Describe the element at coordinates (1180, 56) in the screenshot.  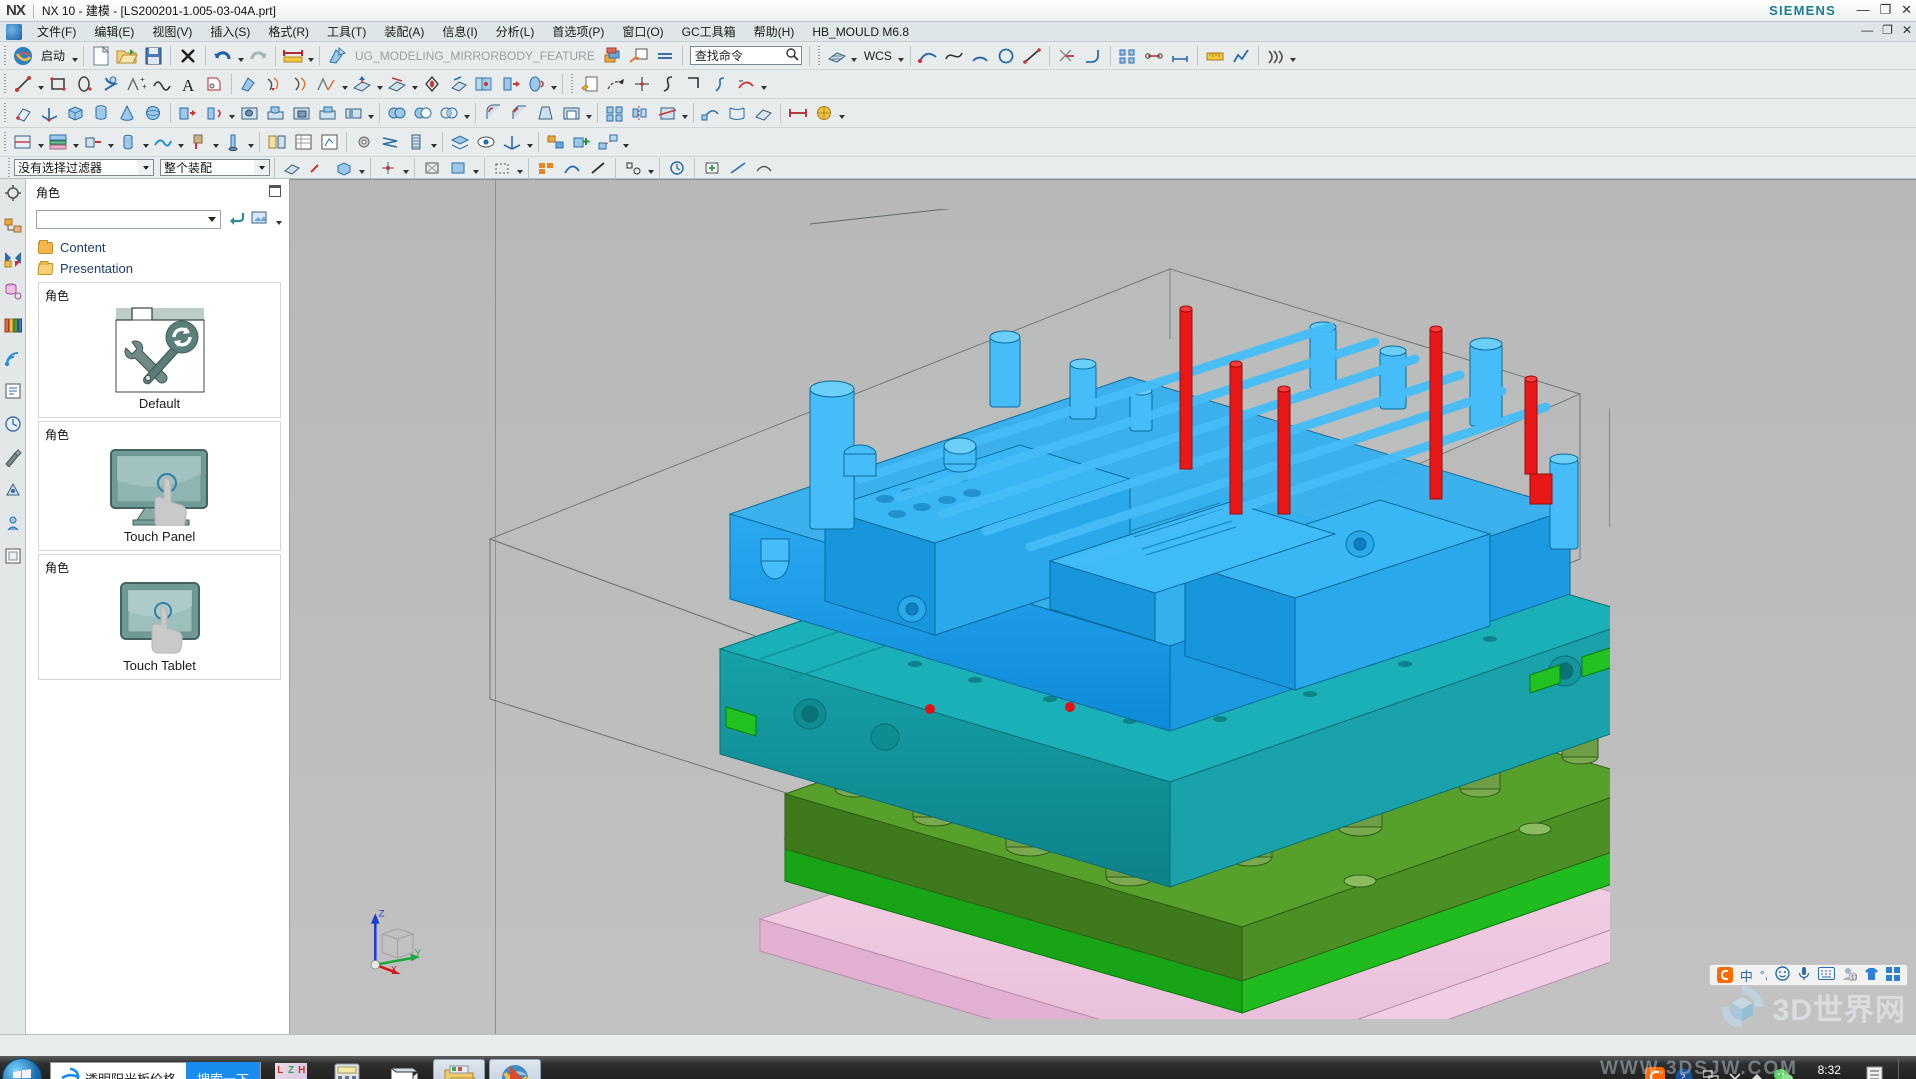
I see `dimension-icon` at that location.